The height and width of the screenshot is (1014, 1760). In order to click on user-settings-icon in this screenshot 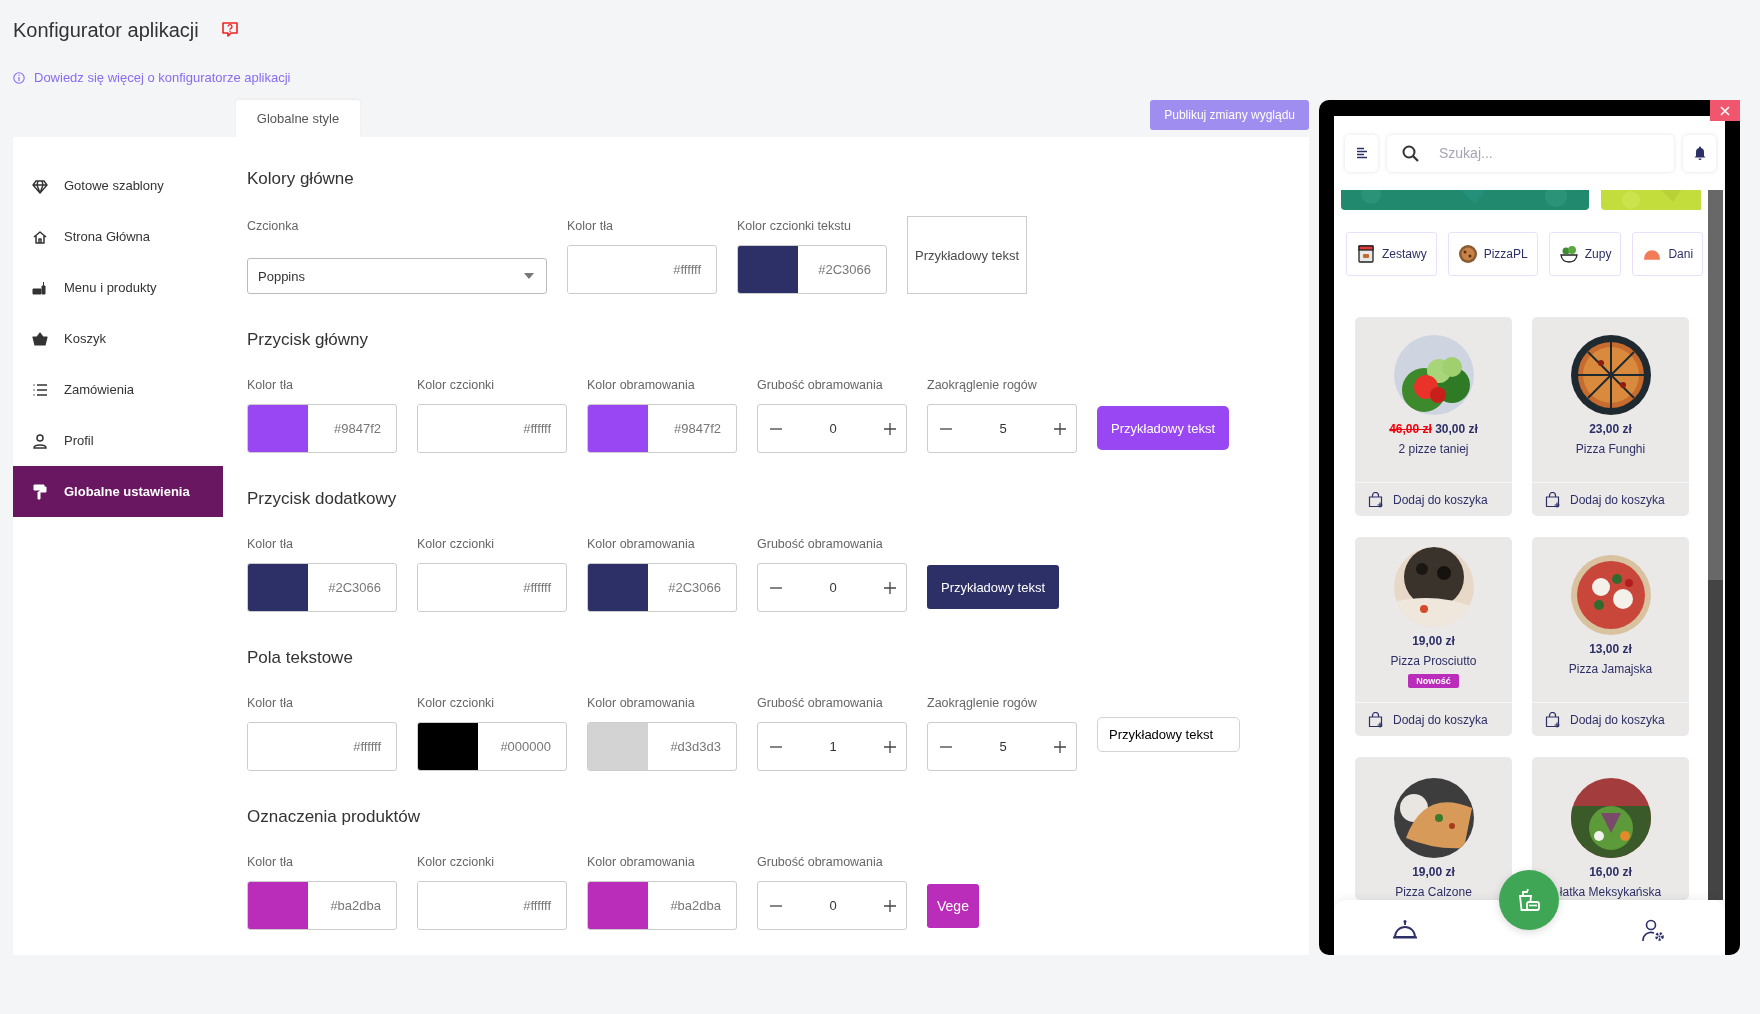, I will do `click(1654, 931)`.